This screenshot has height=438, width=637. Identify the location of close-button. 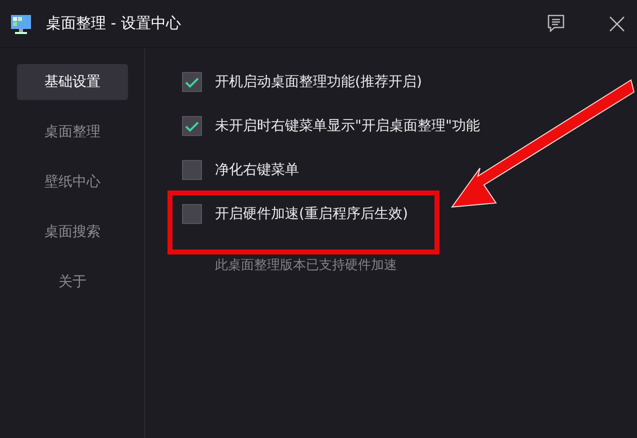
(617, 24).